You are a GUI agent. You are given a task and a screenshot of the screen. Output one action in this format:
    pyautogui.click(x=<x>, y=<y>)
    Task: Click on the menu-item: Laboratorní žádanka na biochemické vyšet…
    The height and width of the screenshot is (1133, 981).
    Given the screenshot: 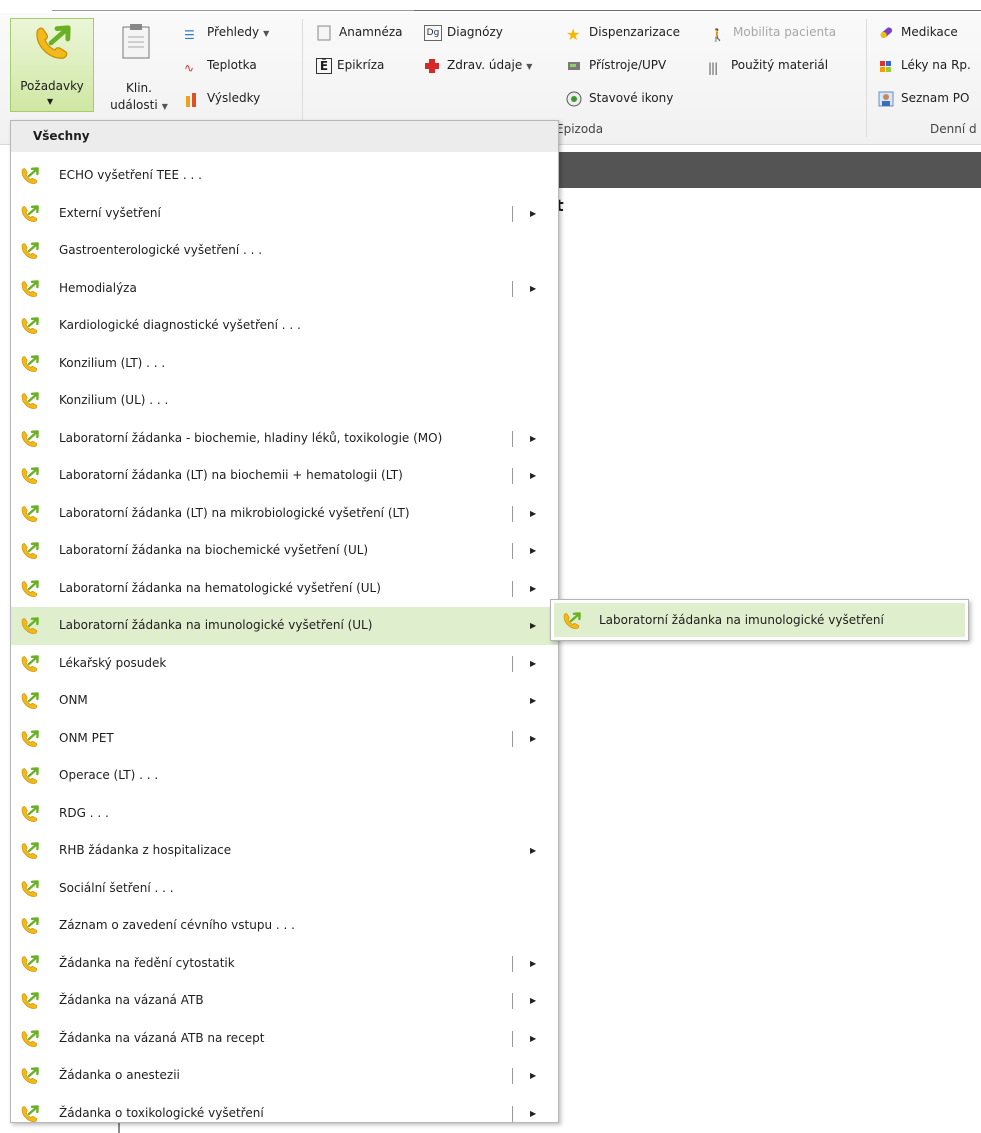 What is the action you would take?
    pyautogui.click(x=284, y=551)
    